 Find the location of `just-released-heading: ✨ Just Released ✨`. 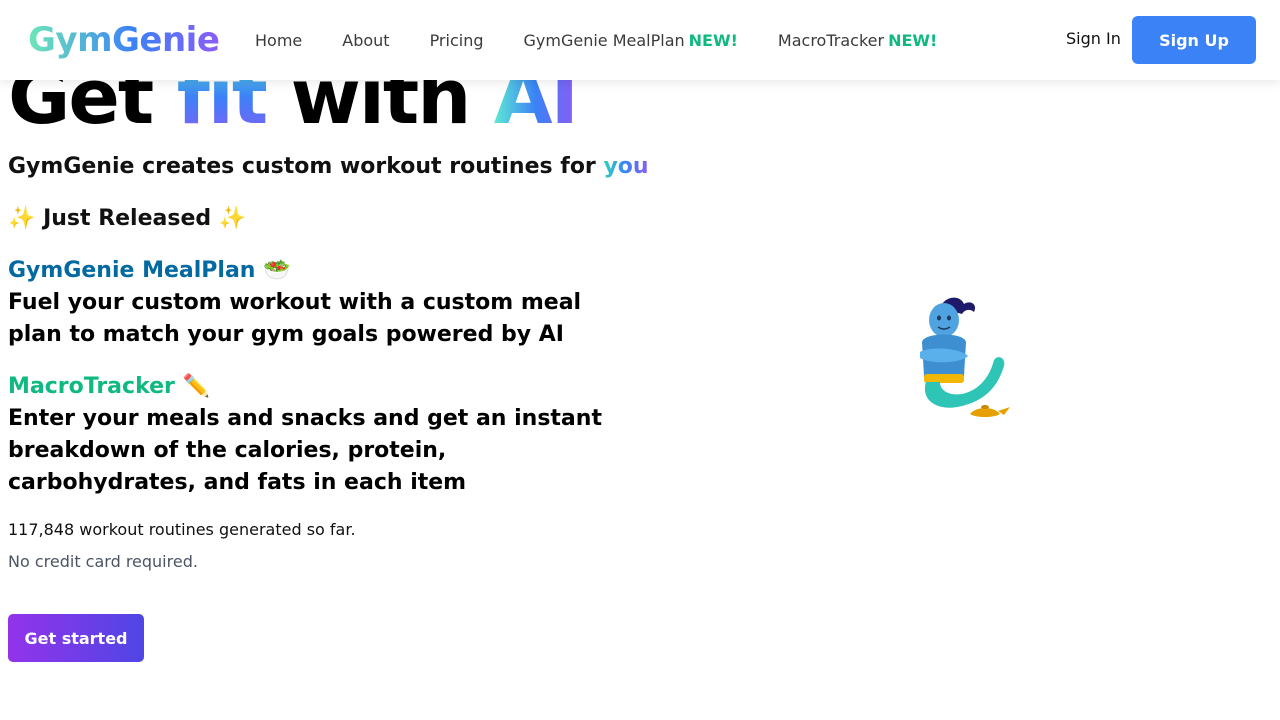

just-released-heading: ✨ Just Released ✨ is located at coordinates (127, 219).